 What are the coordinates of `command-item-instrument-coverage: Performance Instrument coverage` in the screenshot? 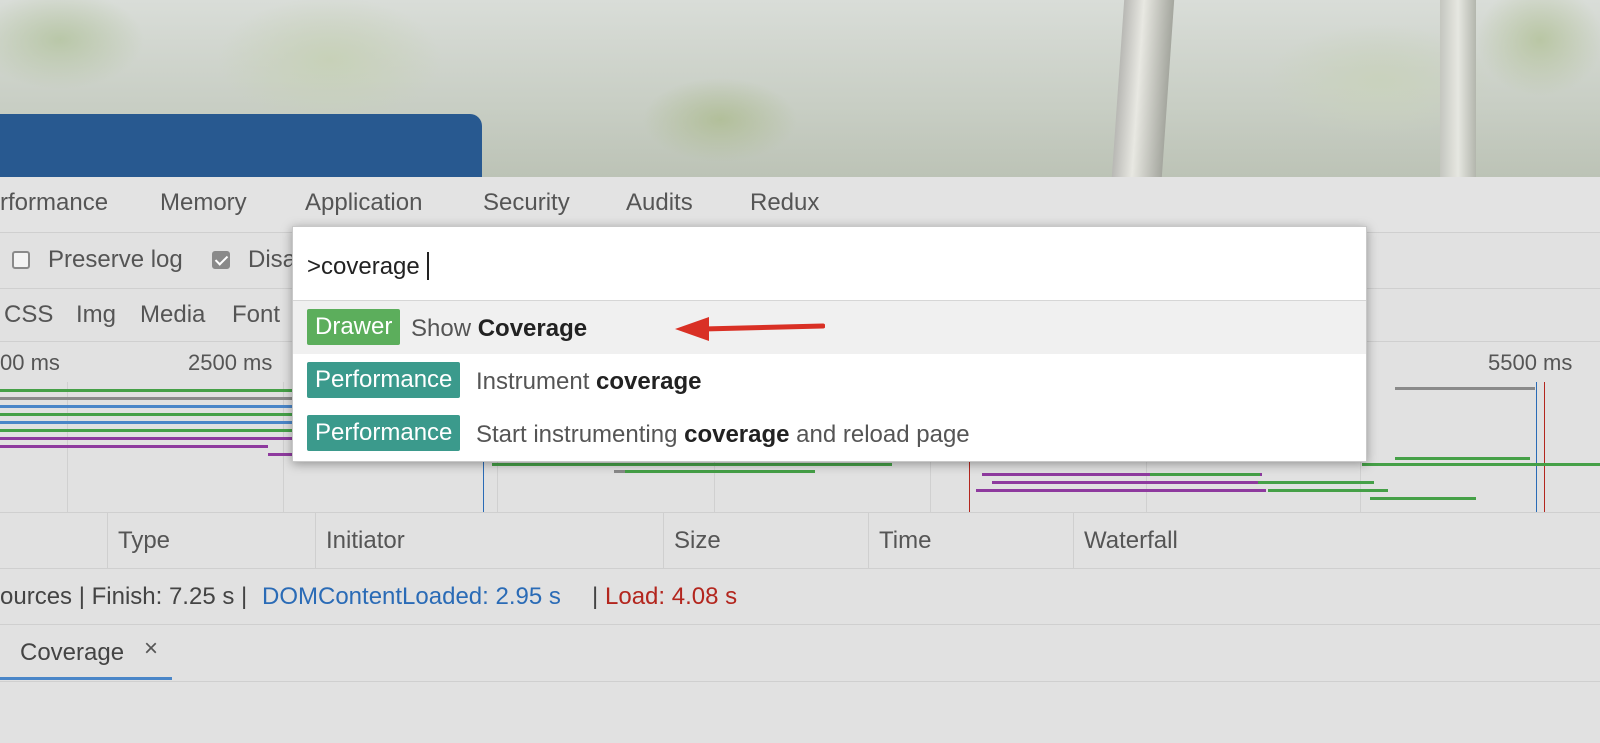 It's located at (829, 380).